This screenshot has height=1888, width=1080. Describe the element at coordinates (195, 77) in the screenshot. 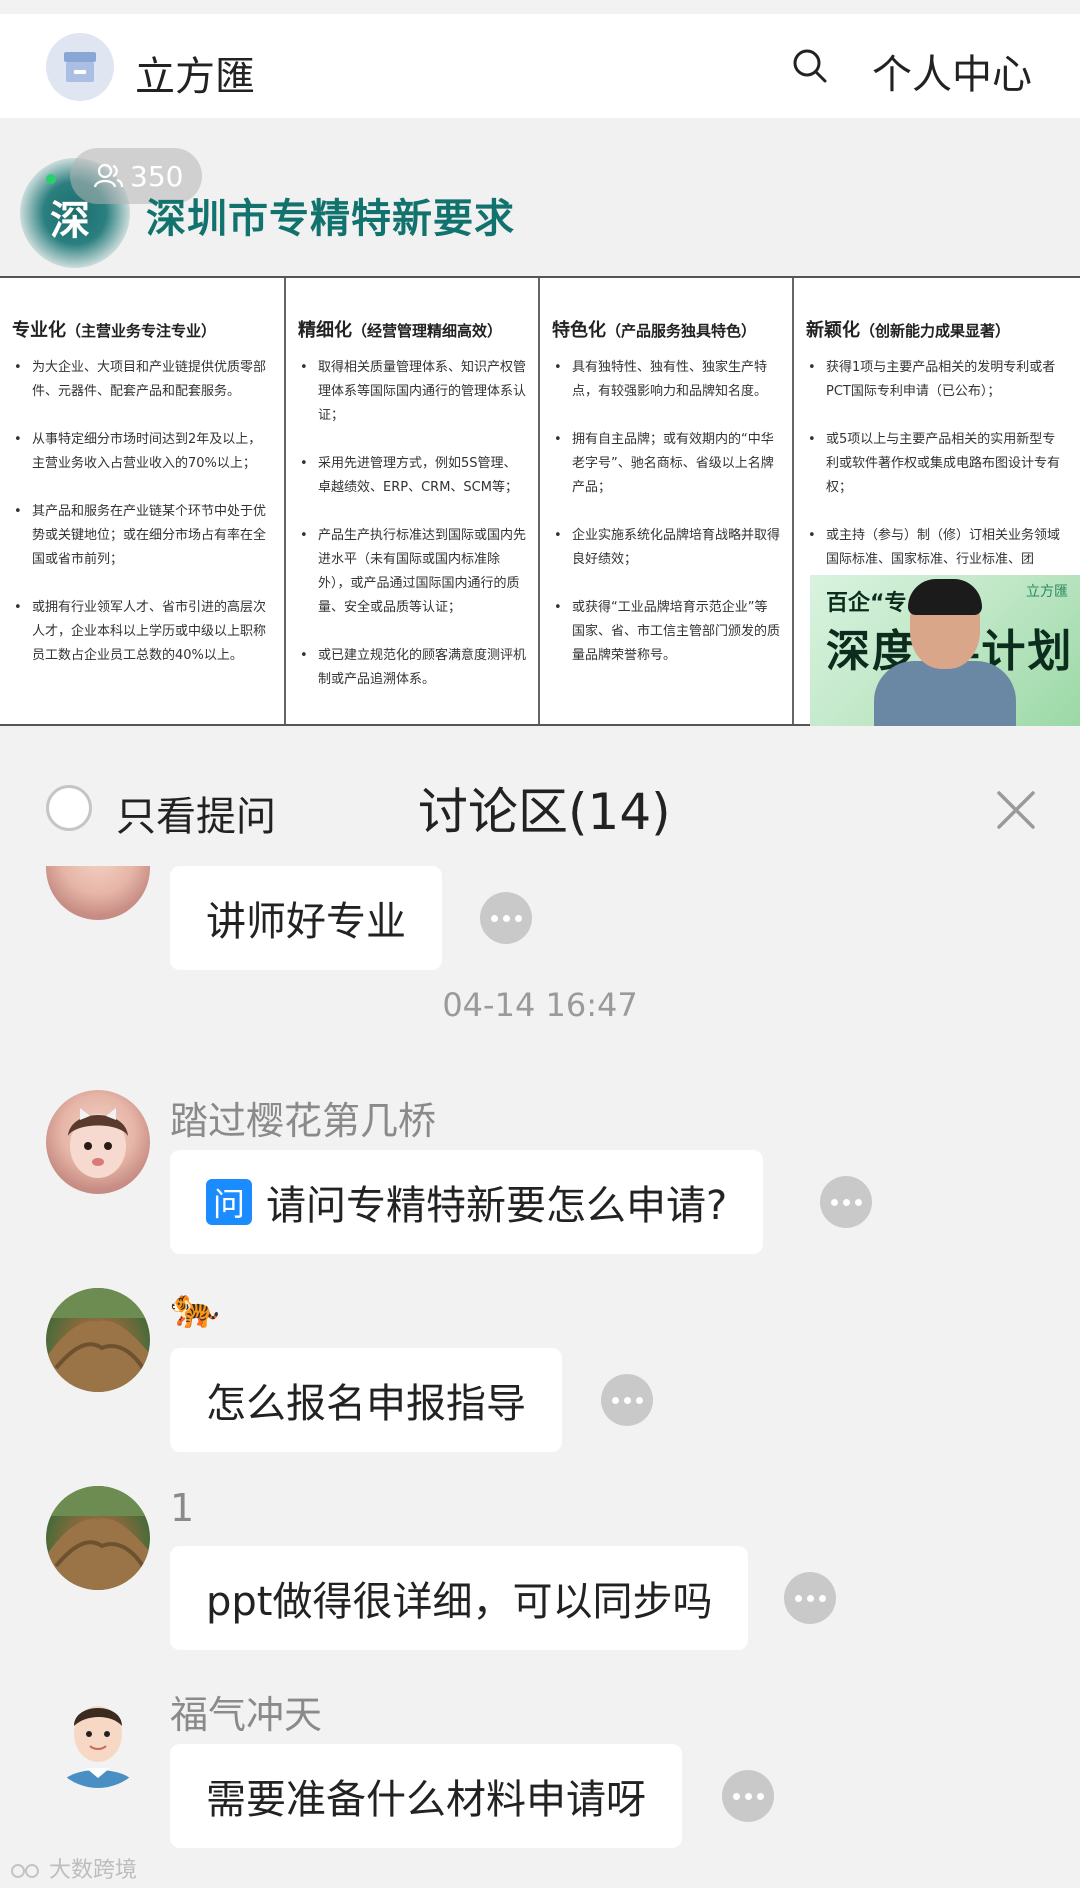

I see `app-title: 立方匯` at that location.